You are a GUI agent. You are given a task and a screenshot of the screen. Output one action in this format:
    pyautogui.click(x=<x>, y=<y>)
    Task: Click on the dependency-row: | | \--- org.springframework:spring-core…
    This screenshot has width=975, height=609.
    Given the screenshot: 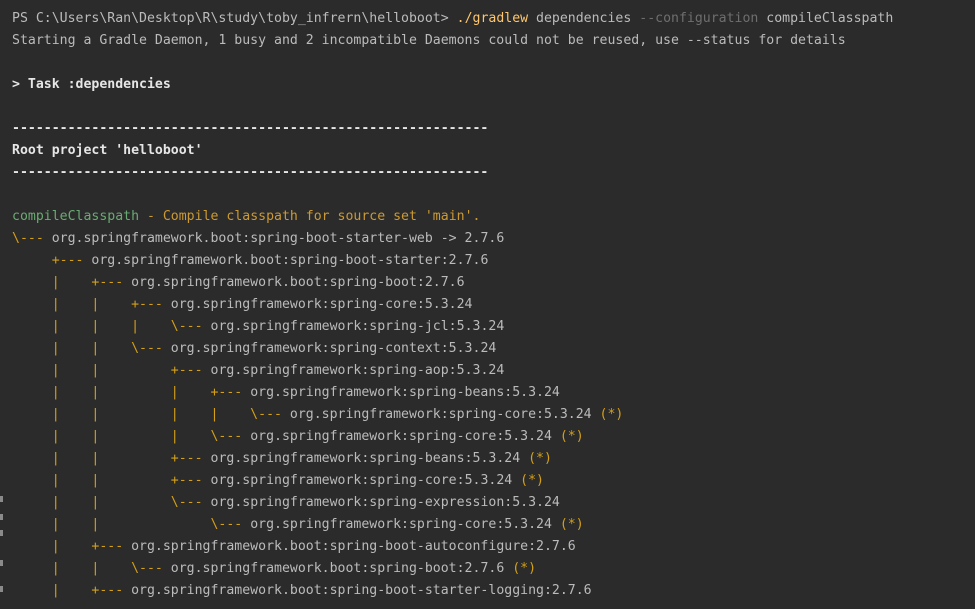 What is the action you would take?
    pyautogui.click(x=493, y=525)
    